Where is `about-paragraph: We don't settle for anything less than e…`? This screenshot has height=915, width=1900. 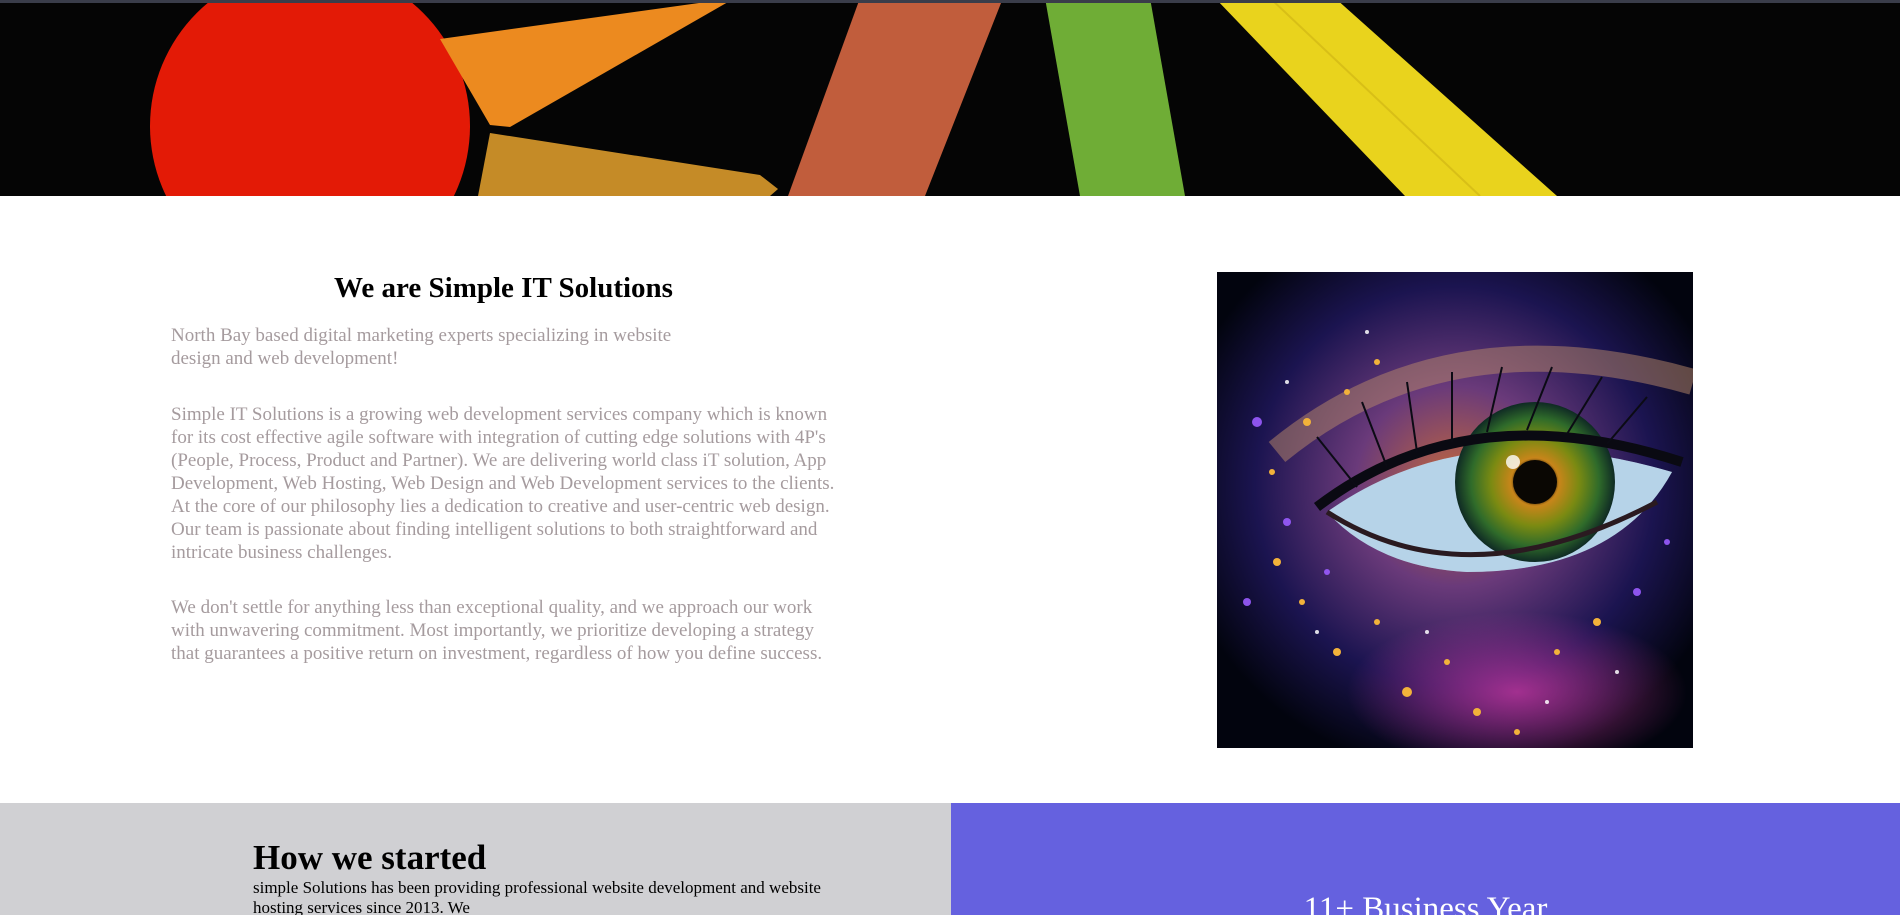
about-paragraph: We don't settle for anything less than e… is located at coordinates (497, 630).